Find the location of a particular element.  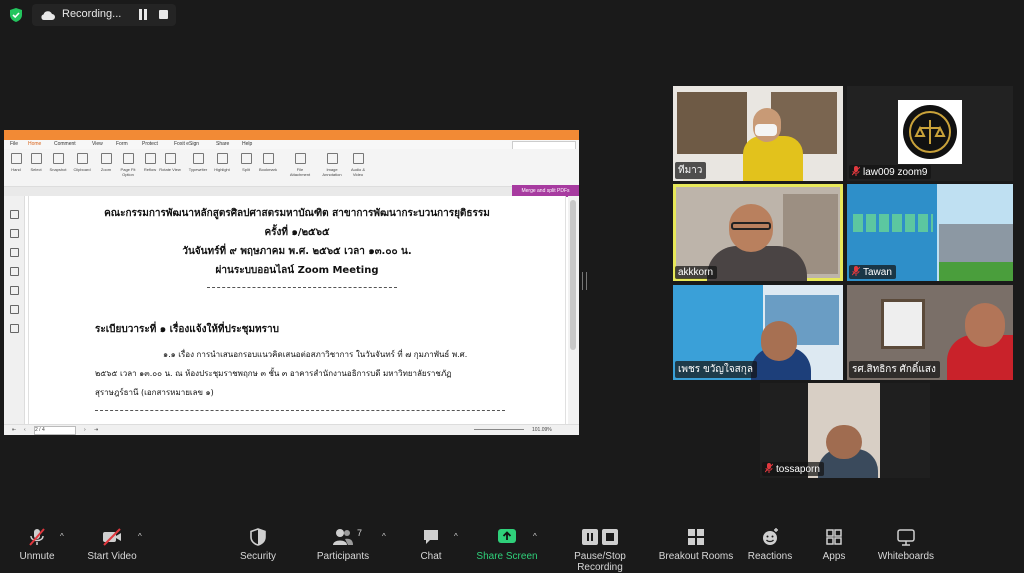

ribbon-split: Split is located at coordinates (246, 162).